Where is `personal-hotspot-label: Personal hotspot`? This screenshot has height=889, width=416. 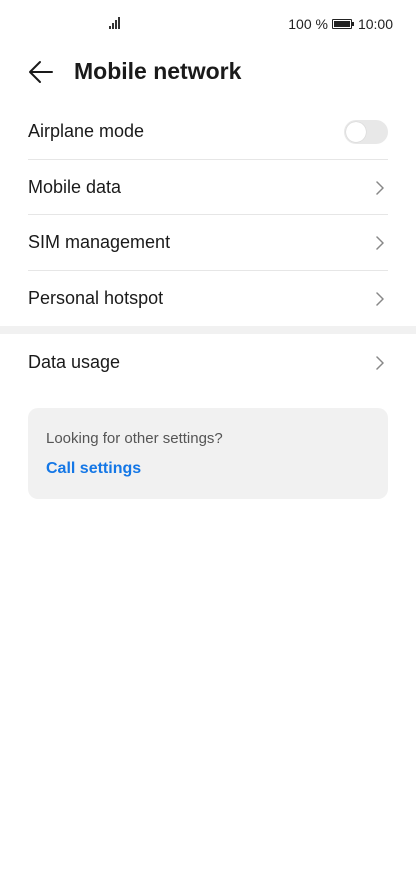
personal-hotspot-label: Personal hotspot is located at coordinates (96, 298).